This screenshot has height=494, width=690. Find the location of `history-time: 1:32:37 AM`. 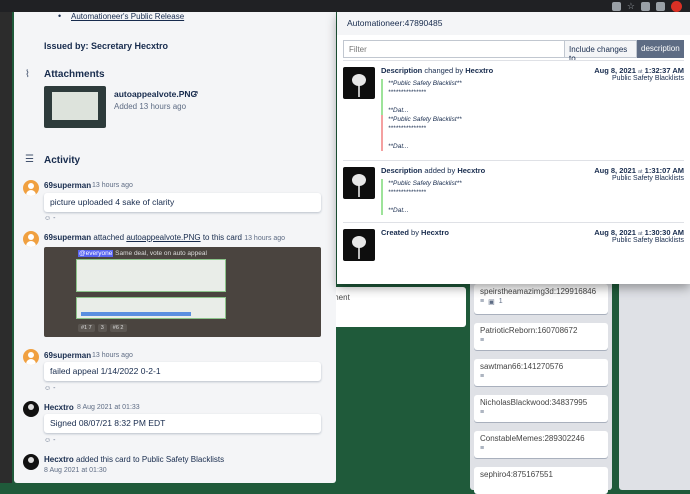

history-time: 1:32:37 AM is located at coordinates (664, 70).